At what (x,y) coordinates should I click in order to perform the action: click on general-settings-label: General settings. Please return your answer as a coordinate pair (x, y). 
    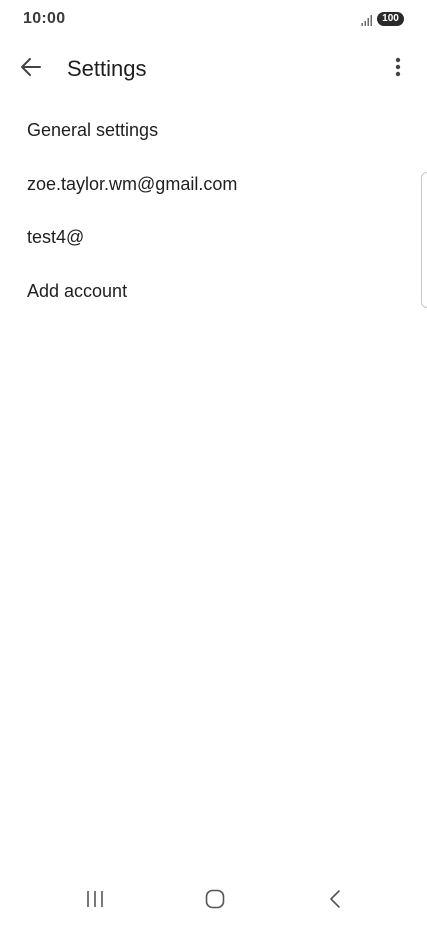
    Looking at the image, I should click on (93, 130).